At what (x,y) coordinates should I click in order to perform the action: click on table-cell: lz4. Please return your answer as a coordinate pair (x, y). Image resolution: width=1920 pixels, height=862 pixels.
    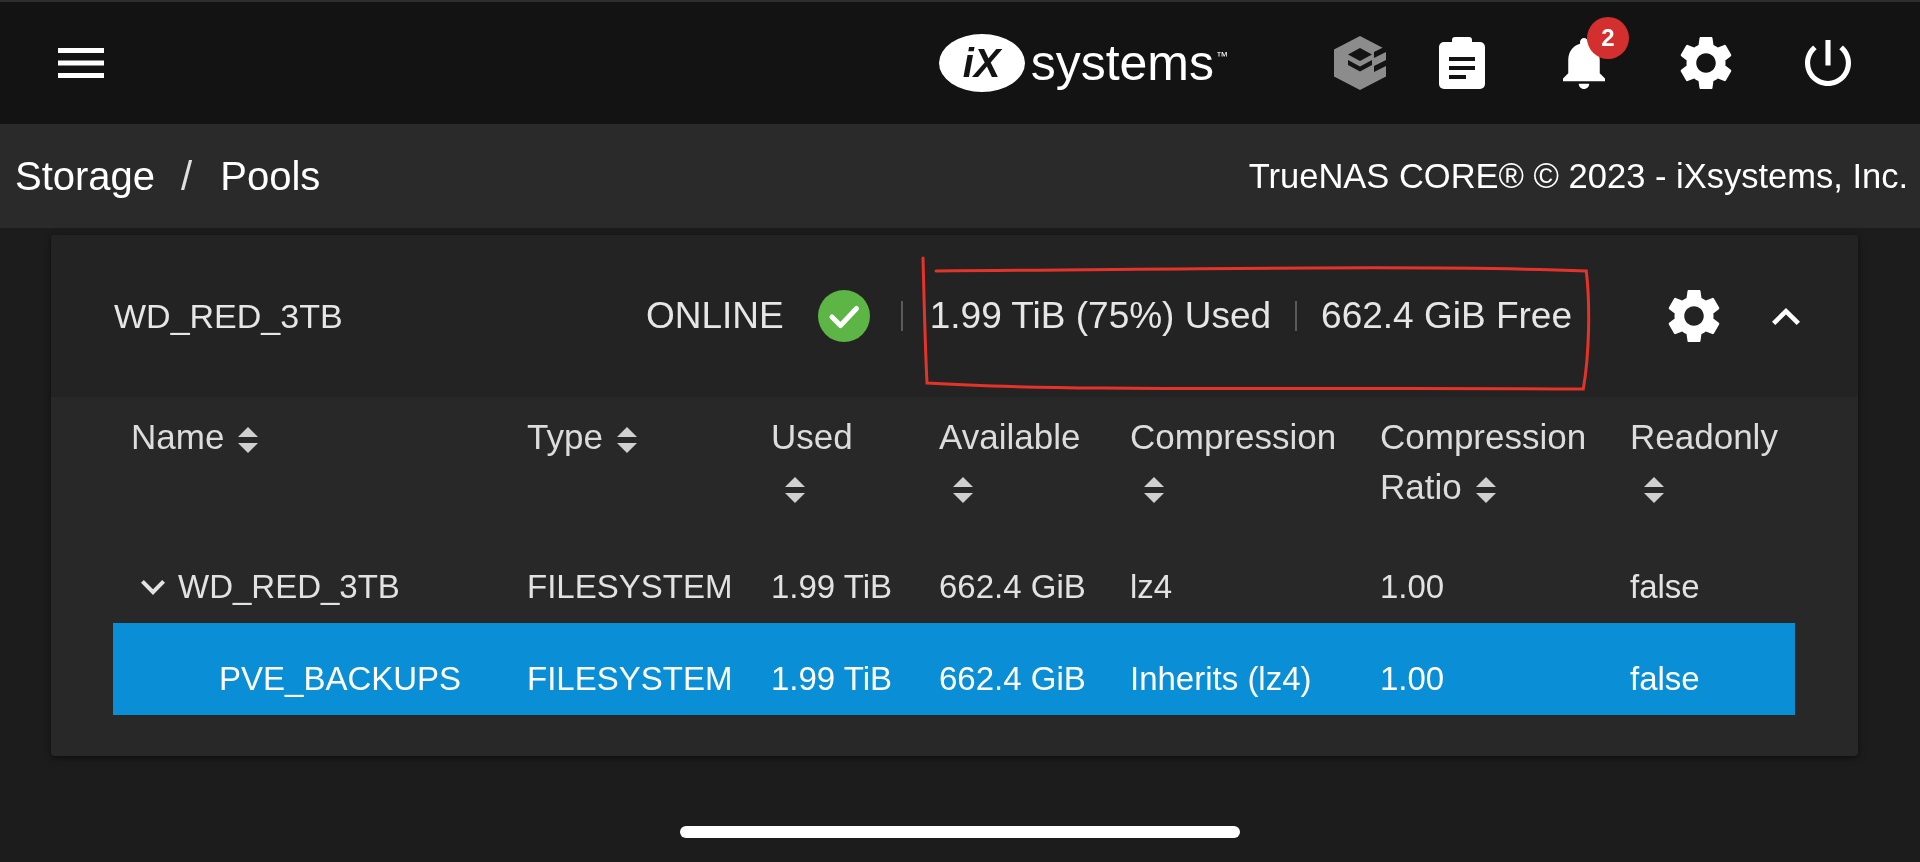
    Looking at the image, I should click on (1151, 586).